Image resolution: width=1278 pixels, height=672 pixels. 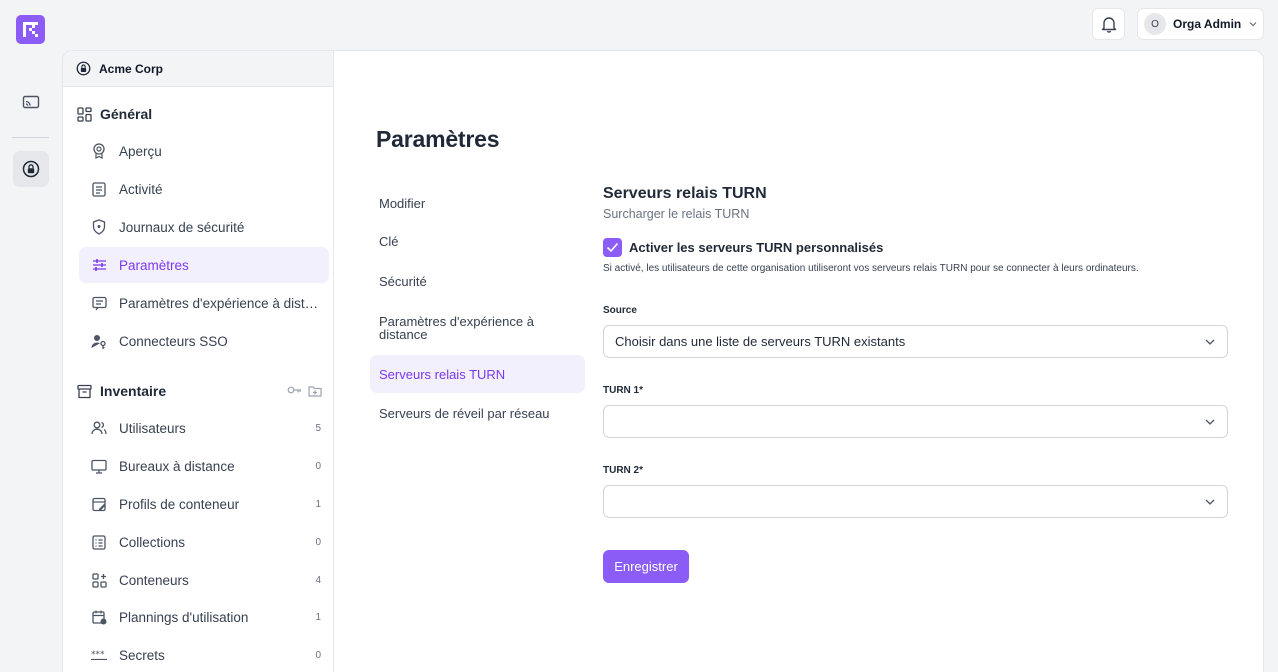 I want to click on subnav-security: Sécurité, so click(x=477, y=281).